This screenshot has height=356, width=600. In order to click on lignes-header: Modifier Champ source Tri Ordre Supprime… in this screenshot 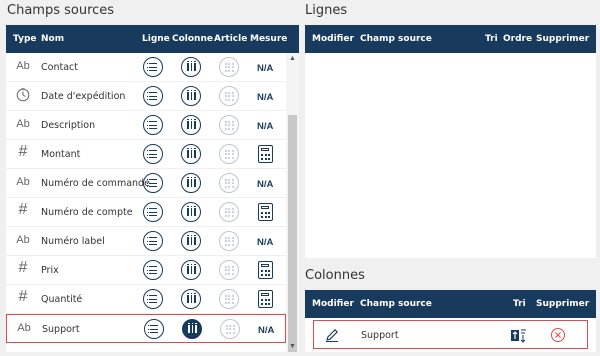, I will do `click(450, 39)`.